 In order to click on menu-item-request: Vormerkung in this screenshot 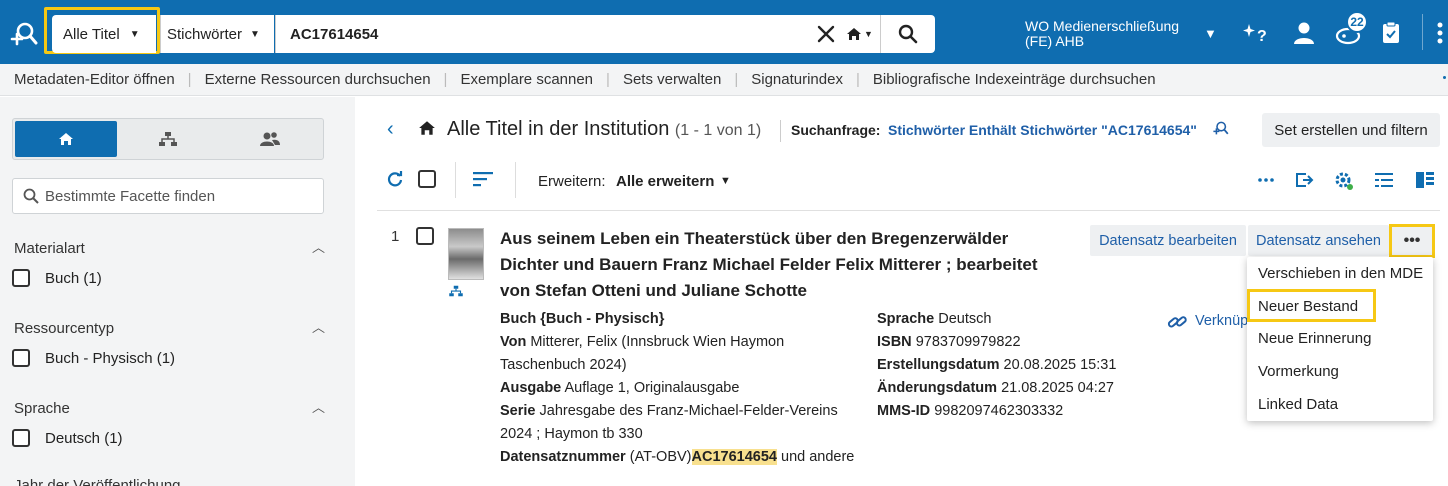, I will do `click(1298, 371)`.